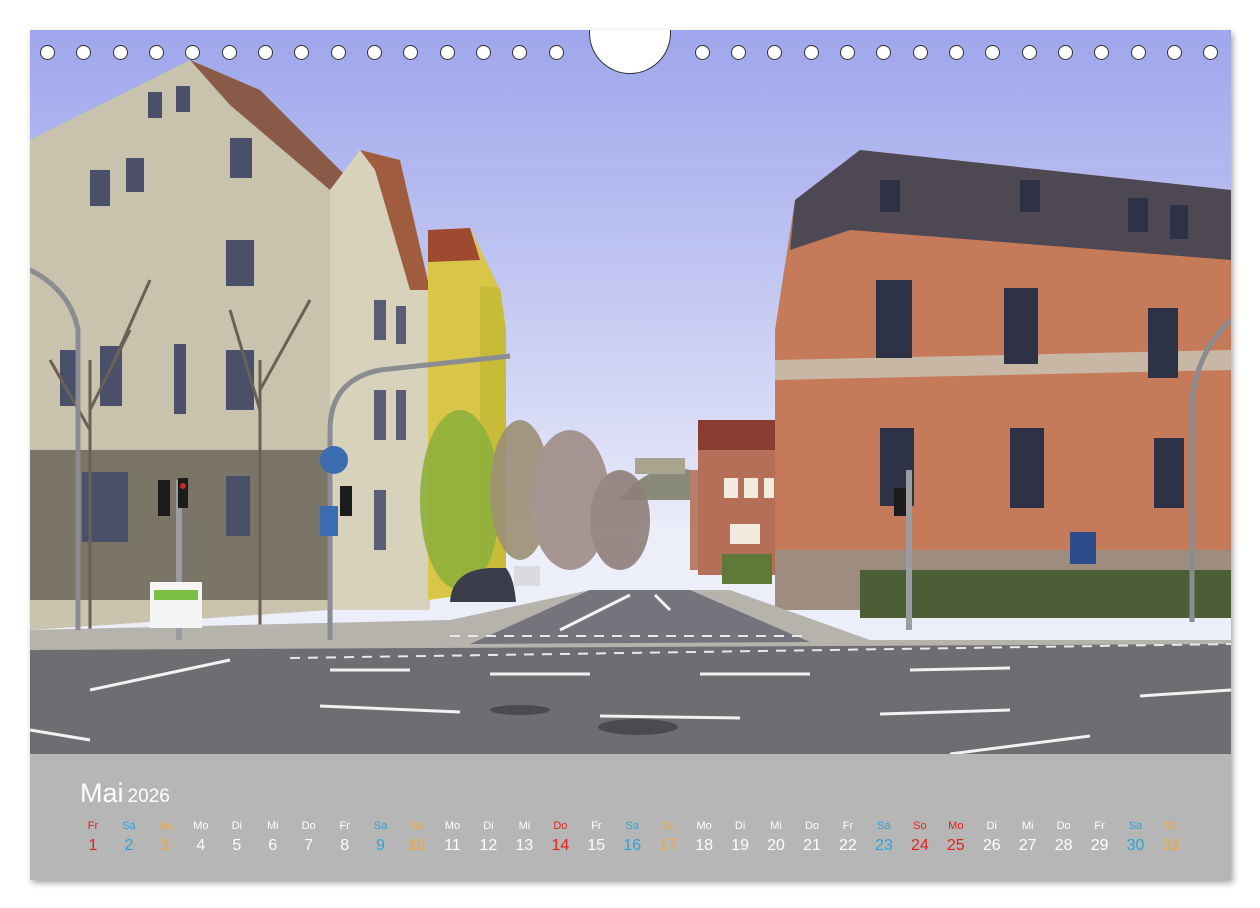  What do you see at coordinates (668, 845) in the screenshot?
I see `day-number: 17` at bounding box center [668, 845].